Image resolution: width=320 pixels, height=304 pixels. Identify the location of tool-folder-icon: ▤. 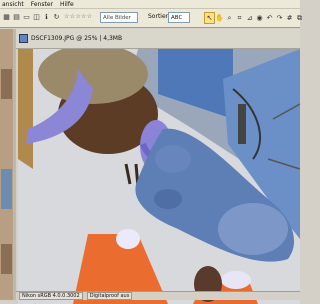
(16, 17).